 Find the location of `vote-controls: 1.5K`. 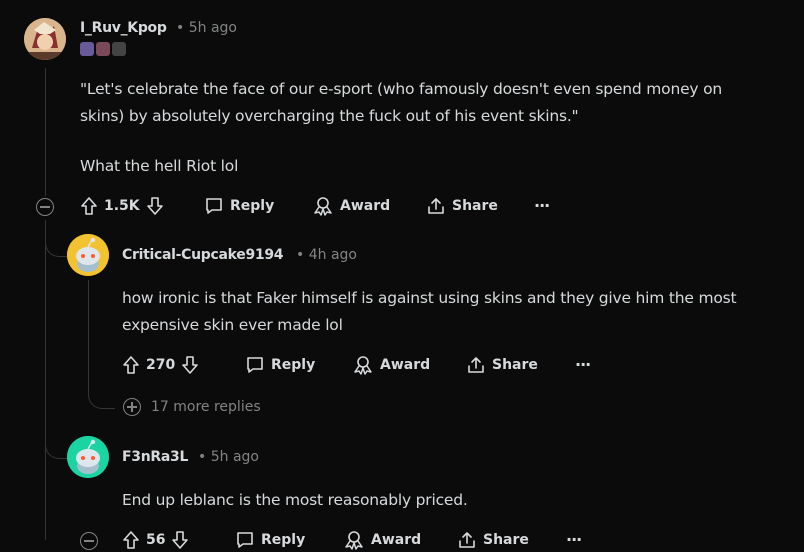

vote-controls: 1.5K is located at coordinates (122, 206).